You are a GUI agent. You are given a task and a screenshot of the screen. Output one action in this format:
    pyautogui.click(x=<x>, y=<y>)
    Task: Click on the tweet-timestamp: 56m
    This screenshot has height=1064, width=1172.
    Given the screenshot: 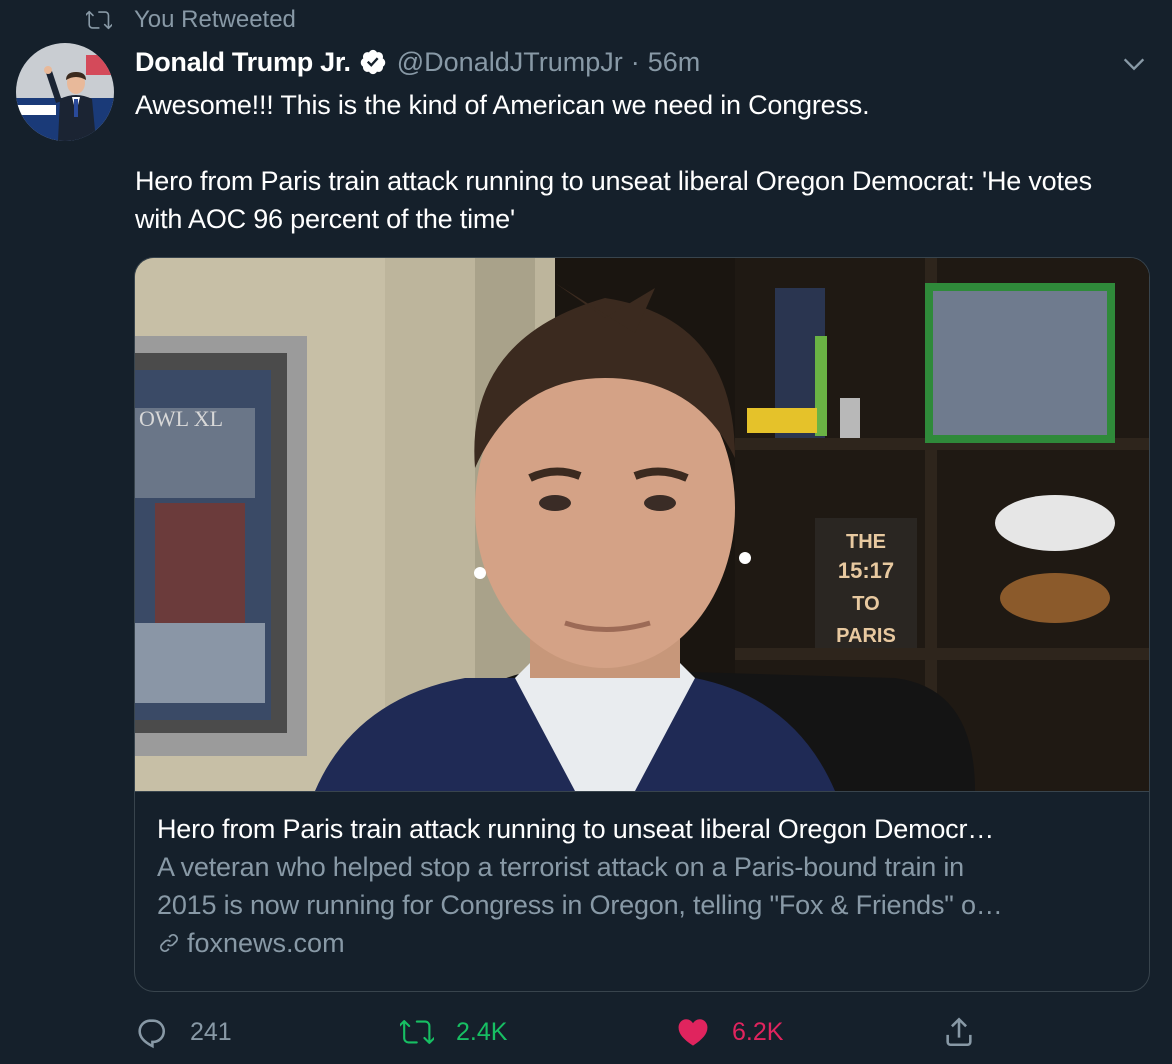 What is the action you would take?
    pyautogui.click(x=674, y=62)
    